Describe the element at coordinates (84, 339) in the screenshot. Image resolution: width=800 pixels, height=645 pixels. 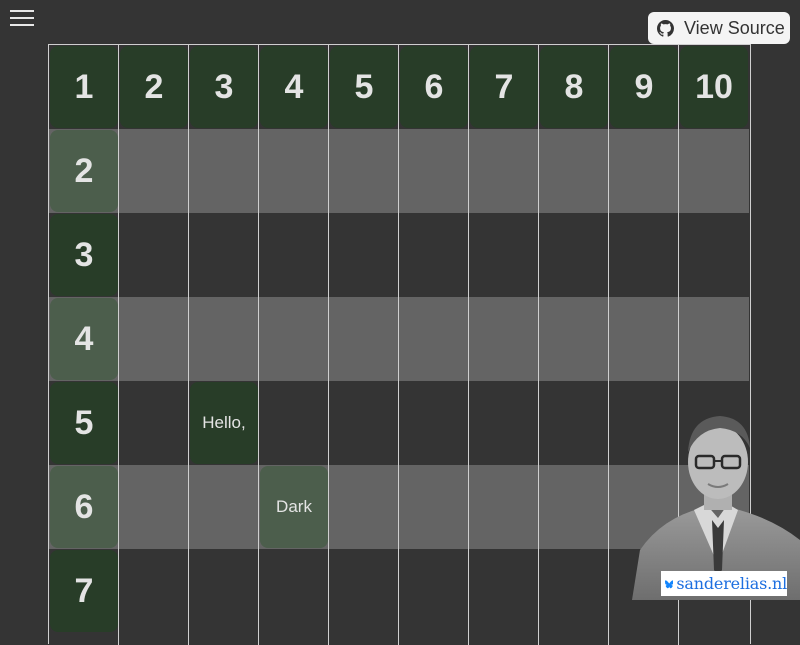
I see `row-header: 4` at that location.